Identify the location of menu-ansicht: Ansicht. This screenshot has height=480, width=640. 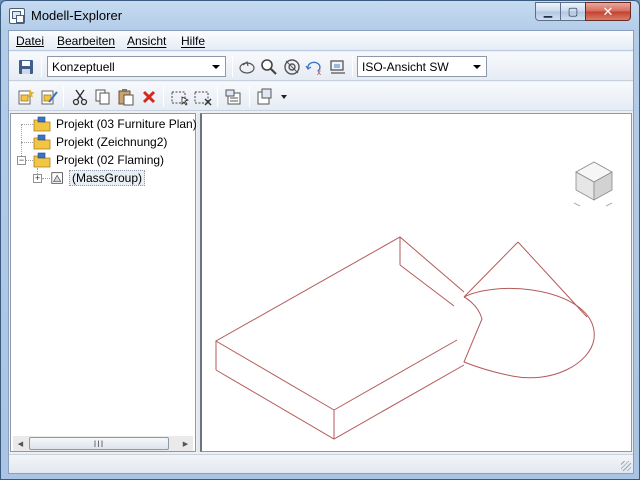
(146, 41).